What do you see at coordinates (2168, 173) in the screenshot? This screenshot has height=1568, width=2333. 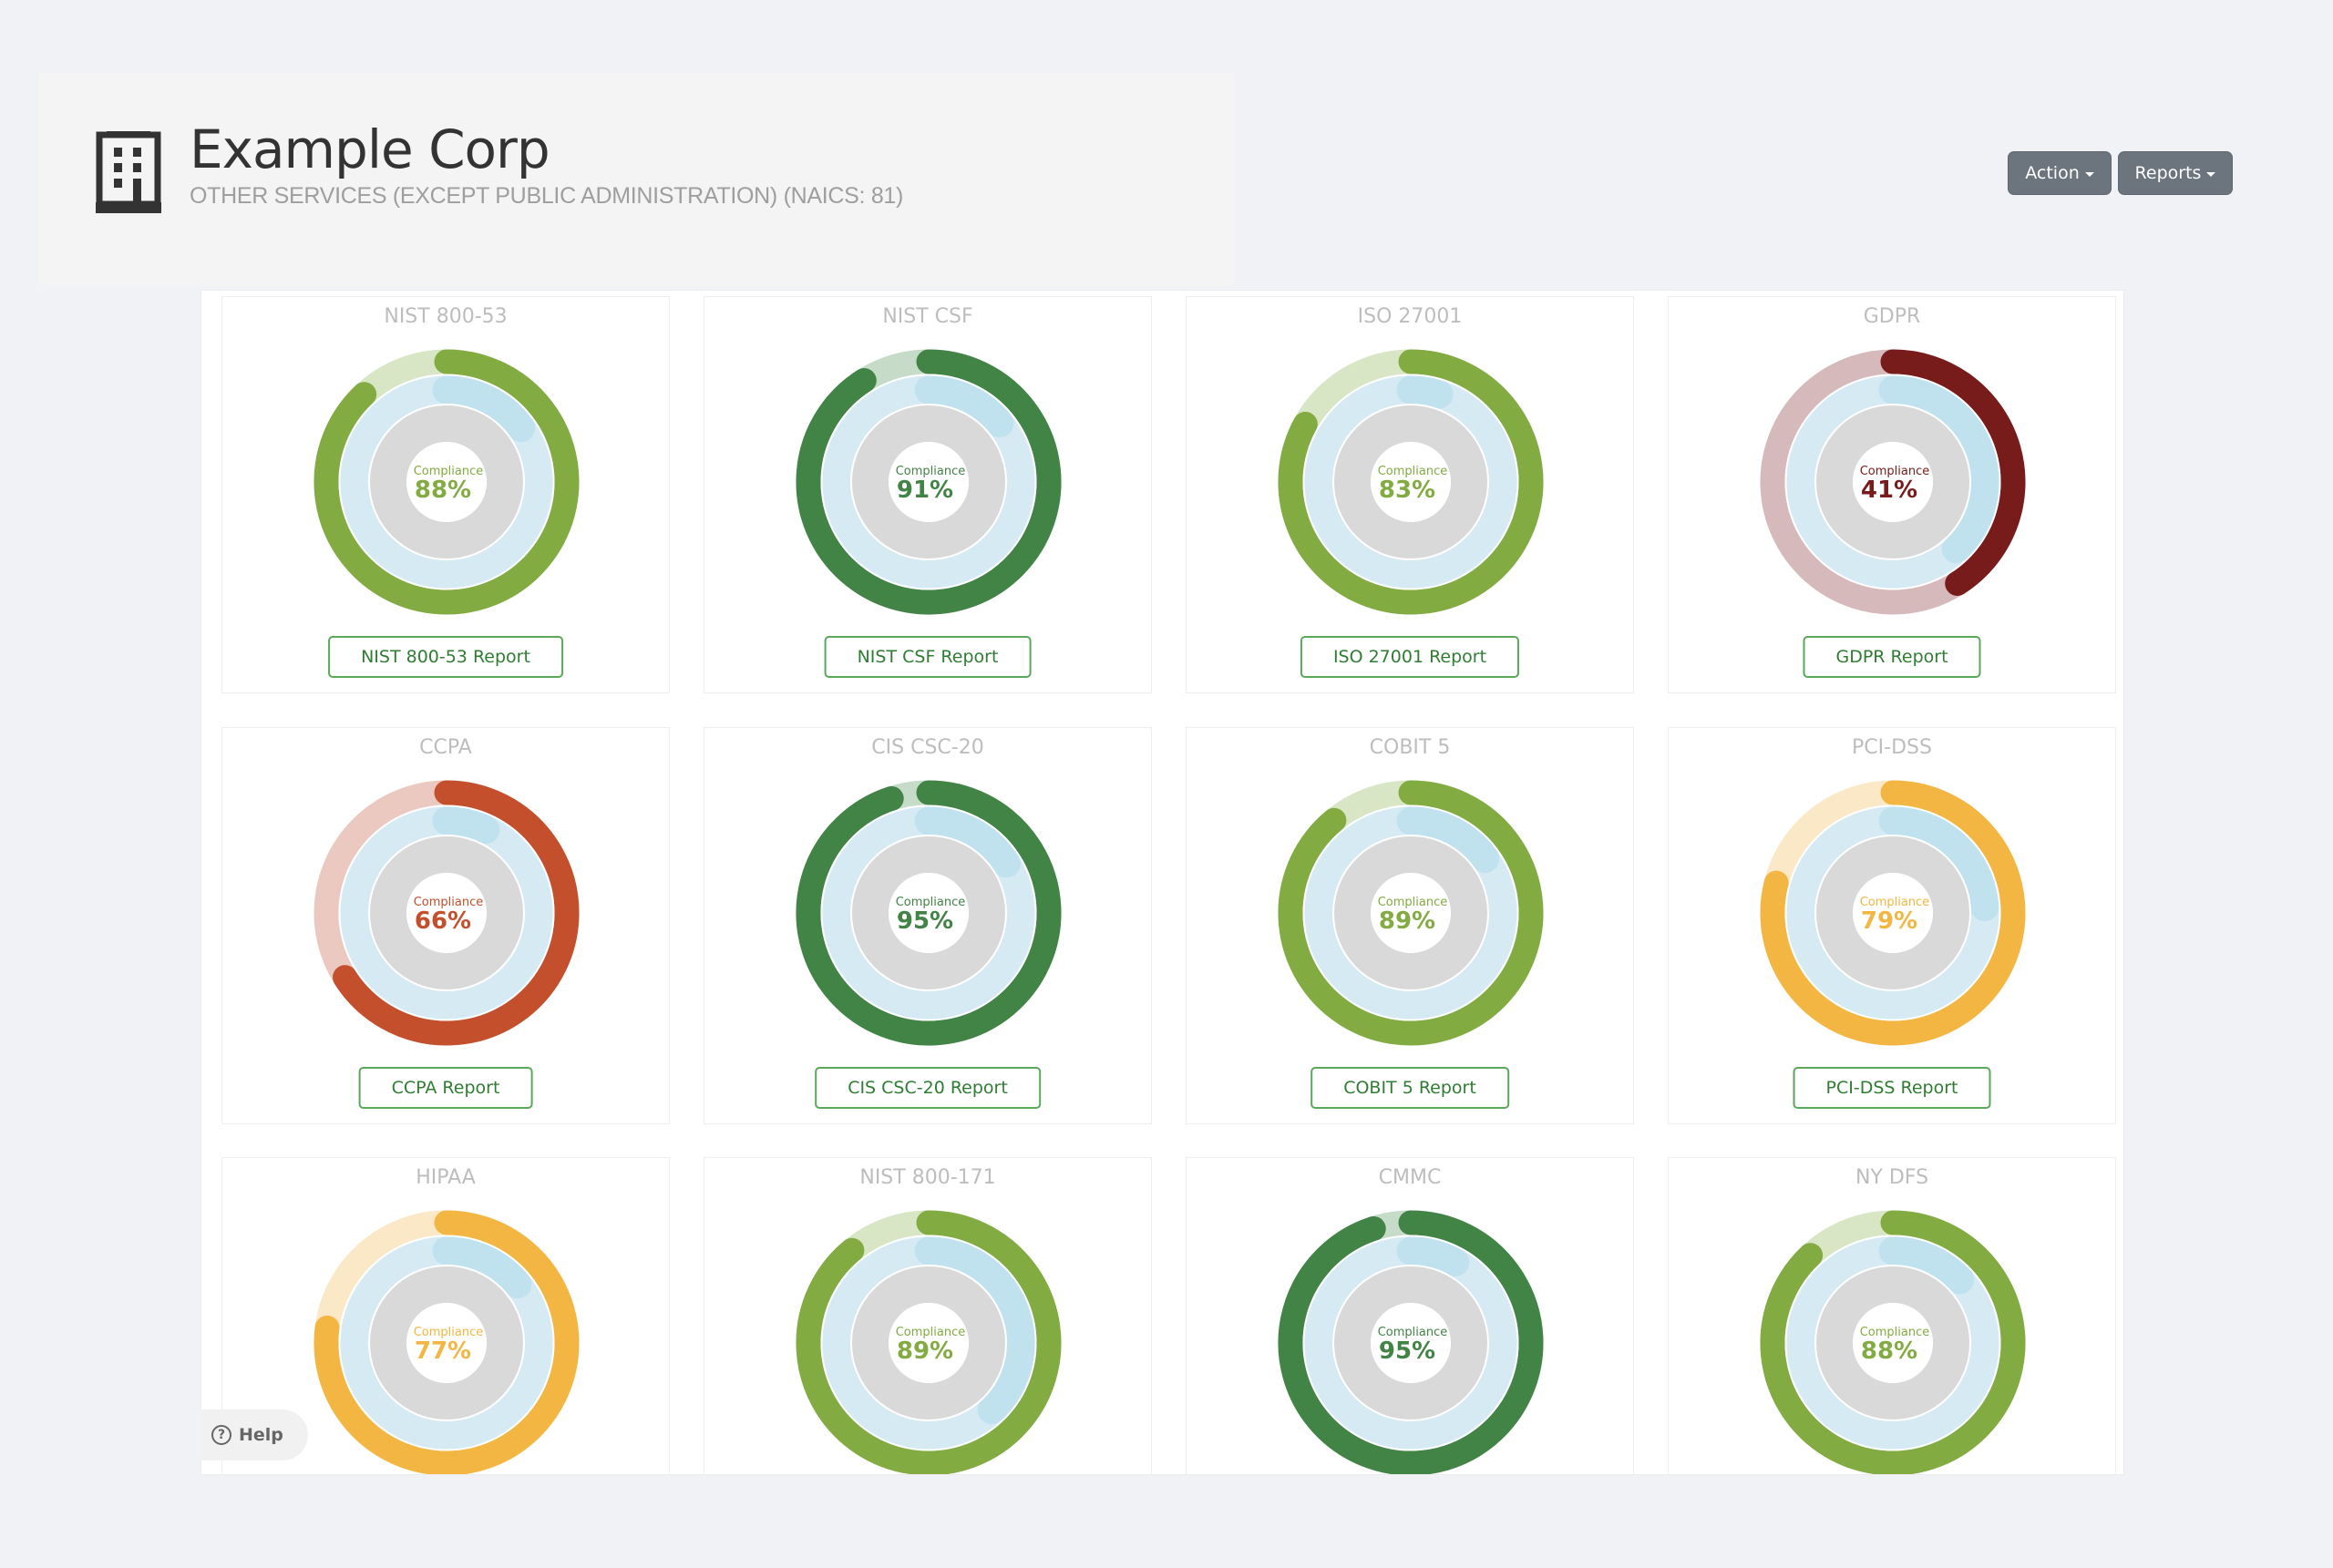 I see `reports-label: Reports` at bounding box center [2168, 173].